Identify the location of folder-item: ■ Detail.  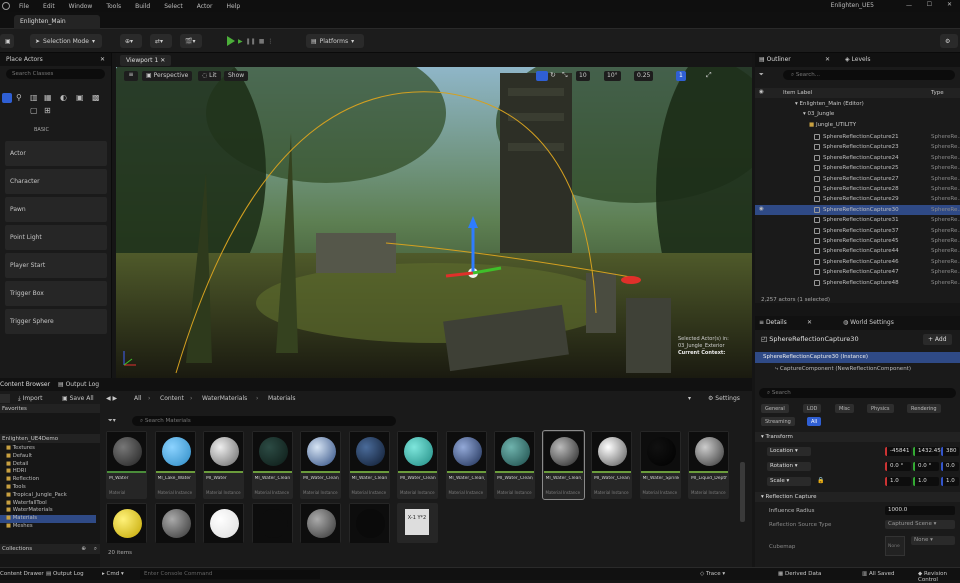
(48, 465).